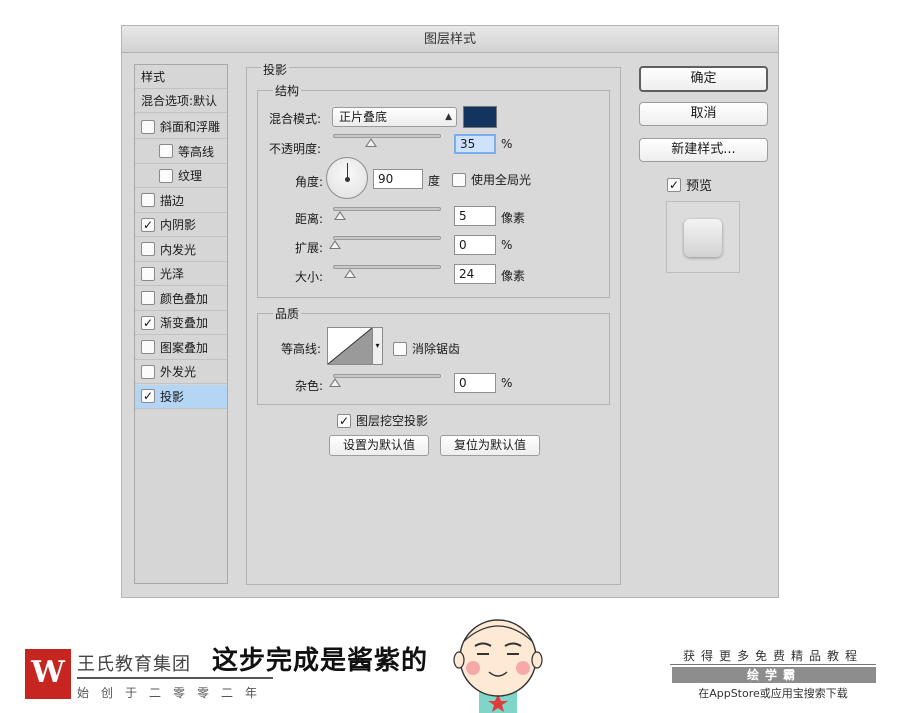  Describe the element at coordinates (172, 274) in the screenshot. I see `style-item-label: 光泽` at that location.